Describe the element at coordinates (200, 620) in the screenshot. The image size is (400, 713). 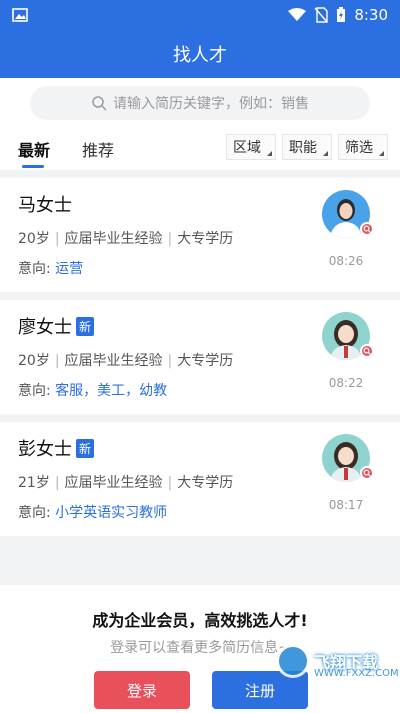
I see `promo-title: 成为企业会员，高效挑选人才!` at that location.